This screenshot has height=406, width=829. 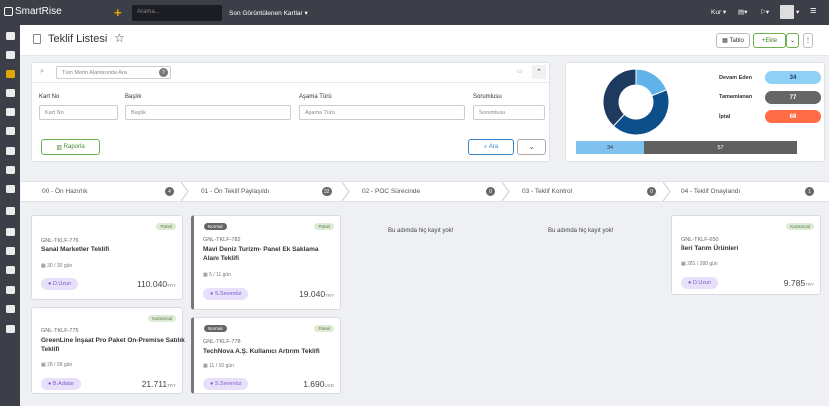 What do you see at coordinates (531, 147) in the screenshot?
I see `more-filters-button: ⌄` at bounding box center [531, 147].